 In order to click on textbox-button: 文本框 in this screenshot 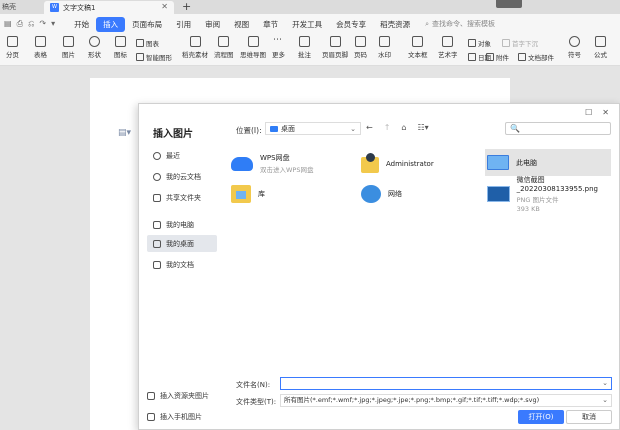, I will do `click(418, 47)`.